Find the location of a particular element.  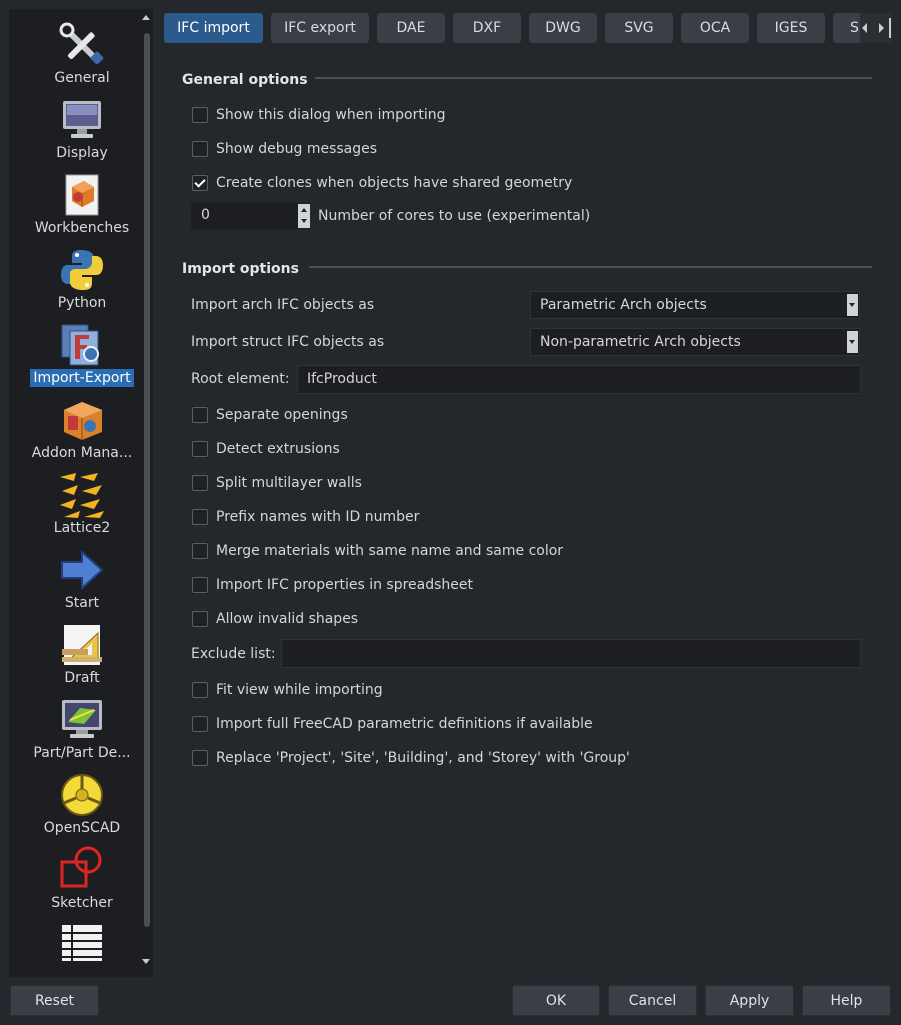

checkbox-label: Show this dialog when importing is located at coordinates (331, 115).